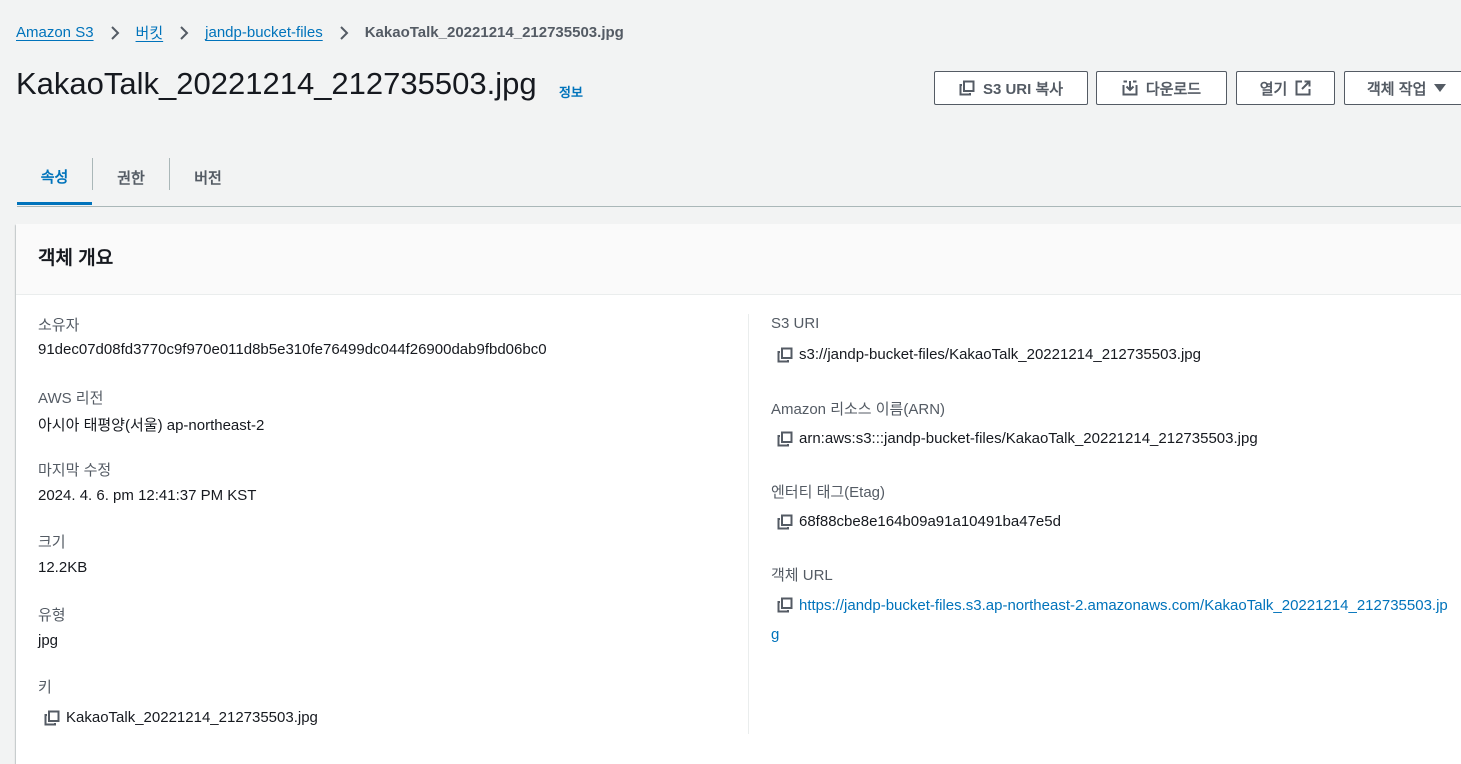 The width and height of the screenshot is (1461, 764). I want to click on object-actions-button: 객체 작업, so click(1402, 88).